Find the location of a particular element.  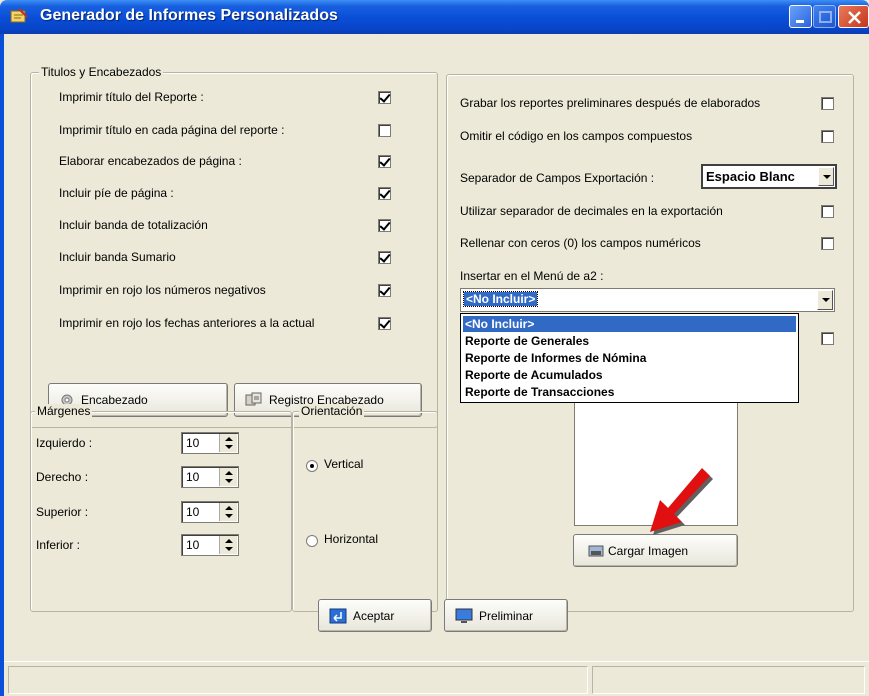

margin-label: Superior : is located at coordinates (62, 512).